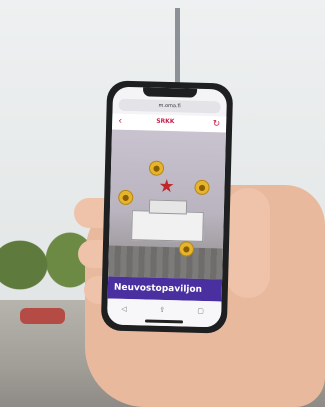 The width and height of the screenshot is (325, 407). What do you see at coordinates (167, 226) in the screenshot?
I see `building-model` at bounding box center [167, 226].